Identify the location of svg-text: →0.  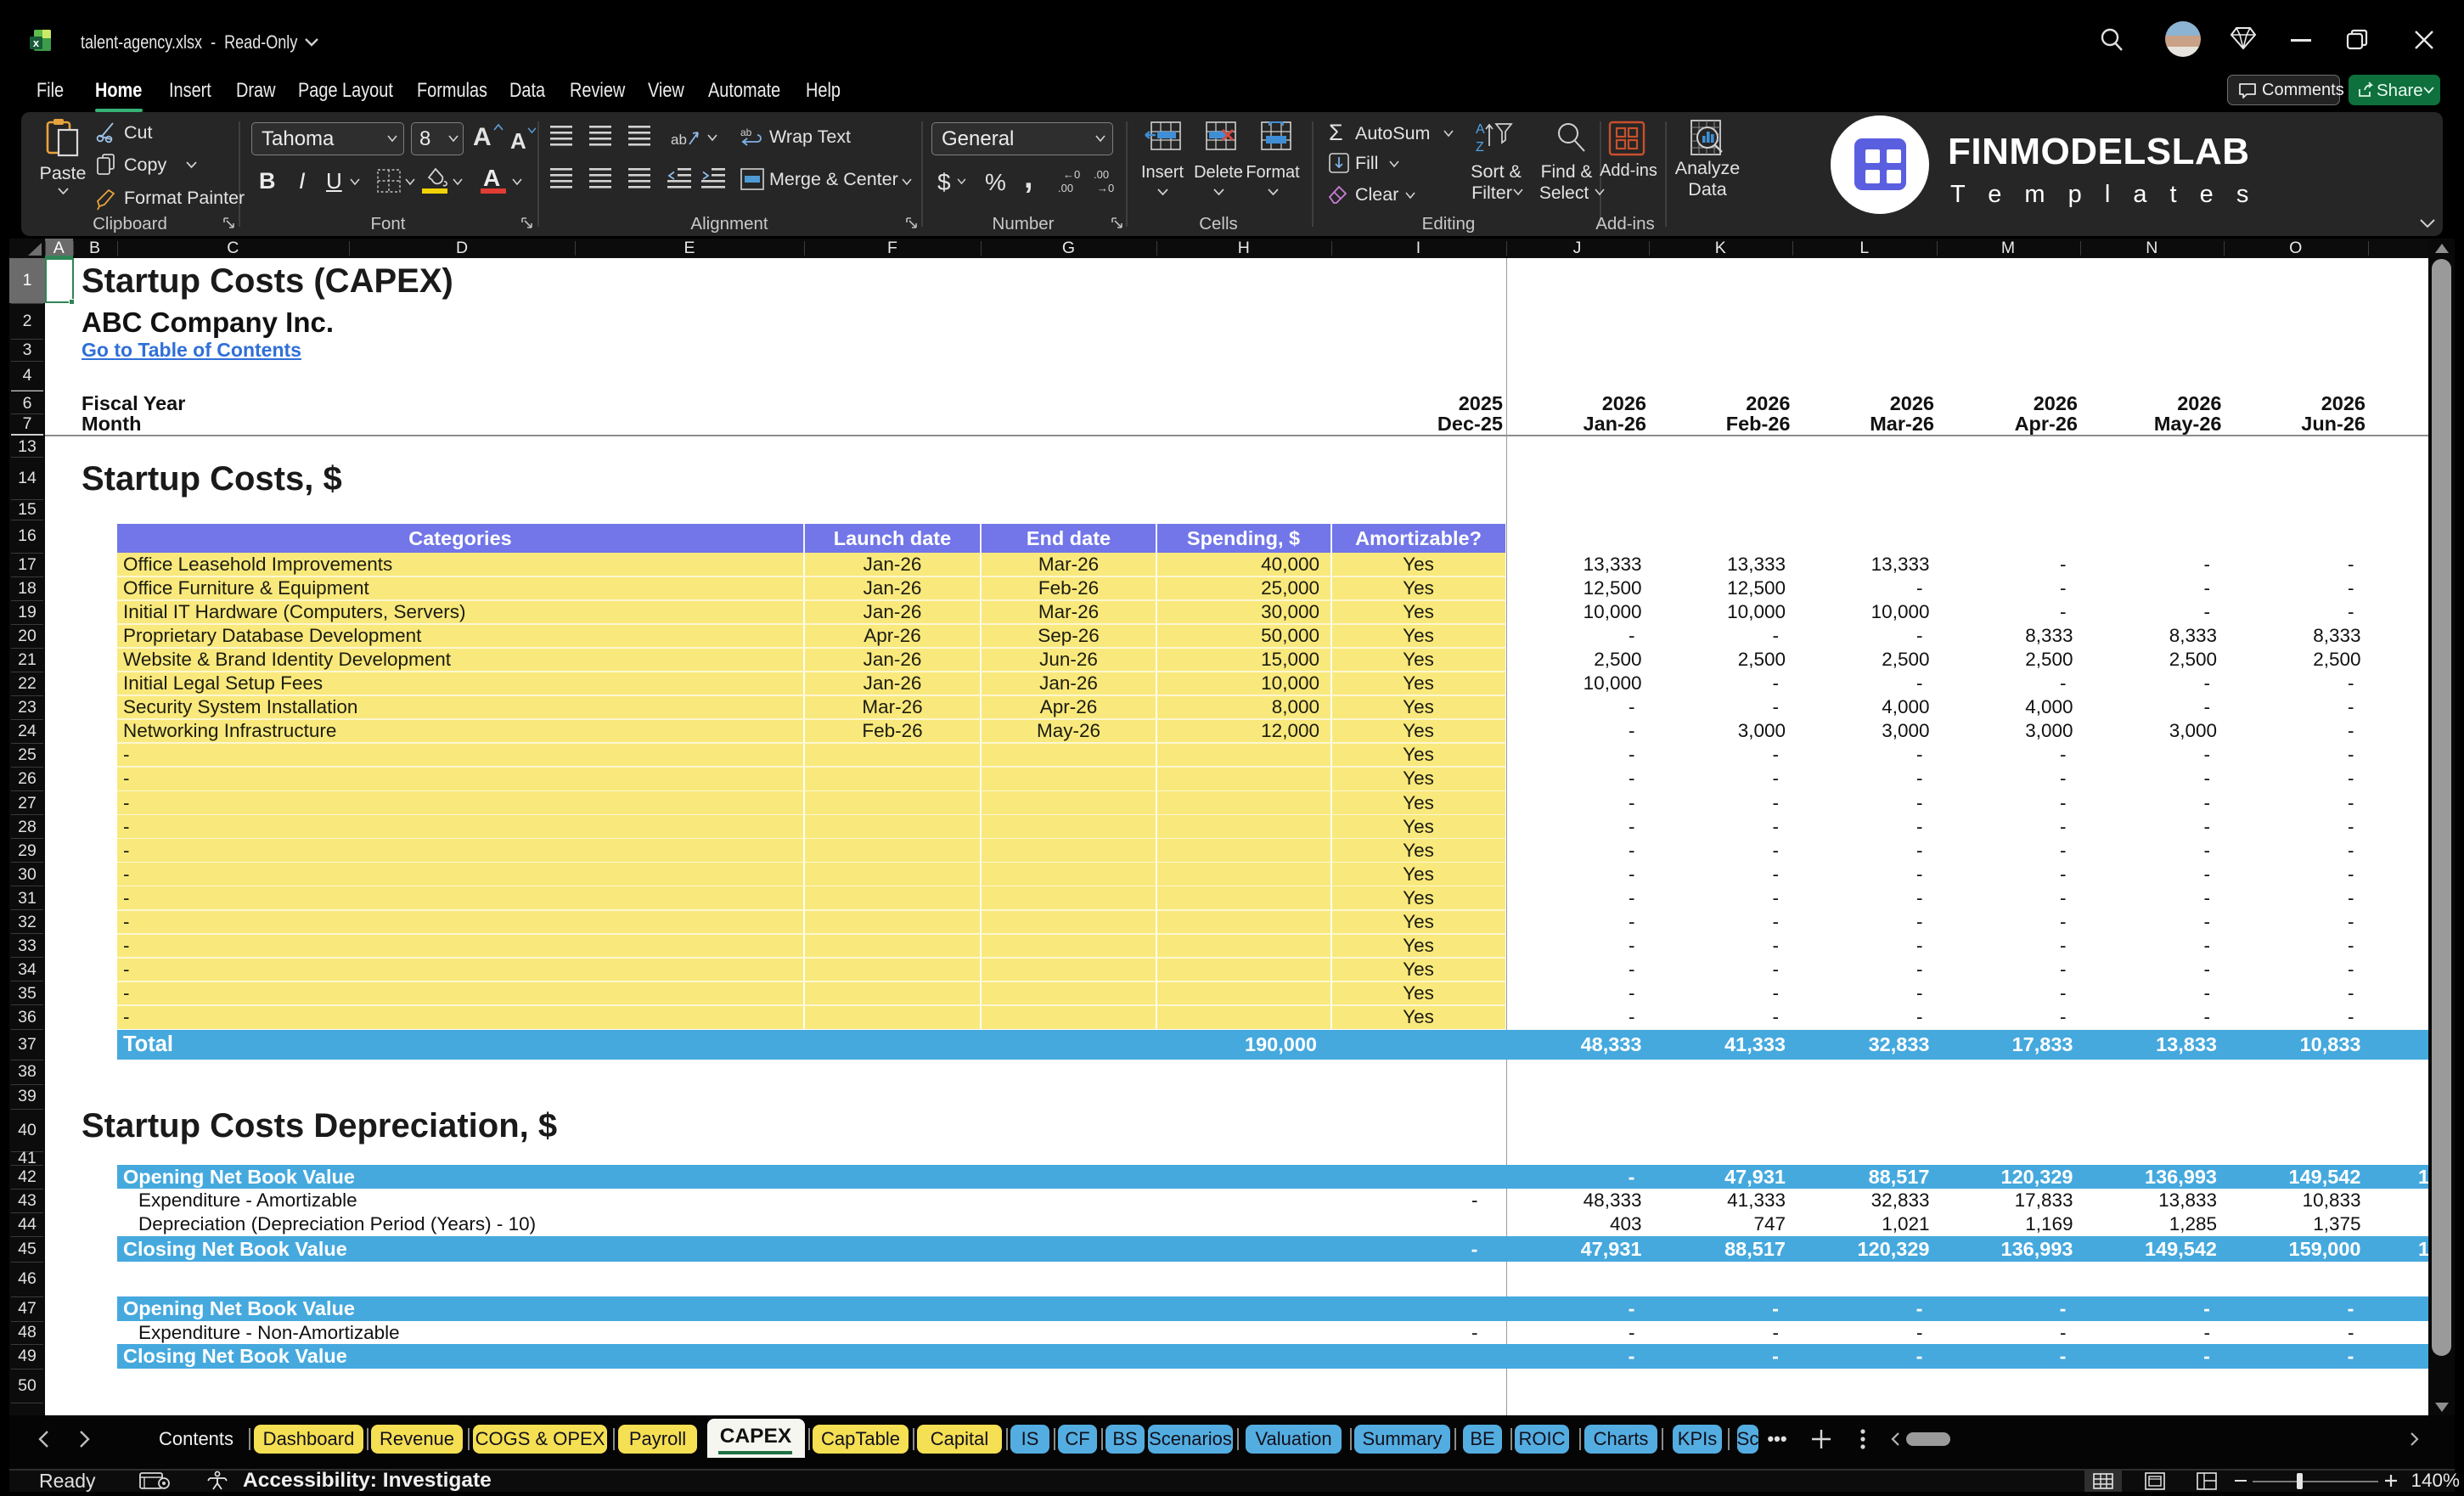
(1105, 188).